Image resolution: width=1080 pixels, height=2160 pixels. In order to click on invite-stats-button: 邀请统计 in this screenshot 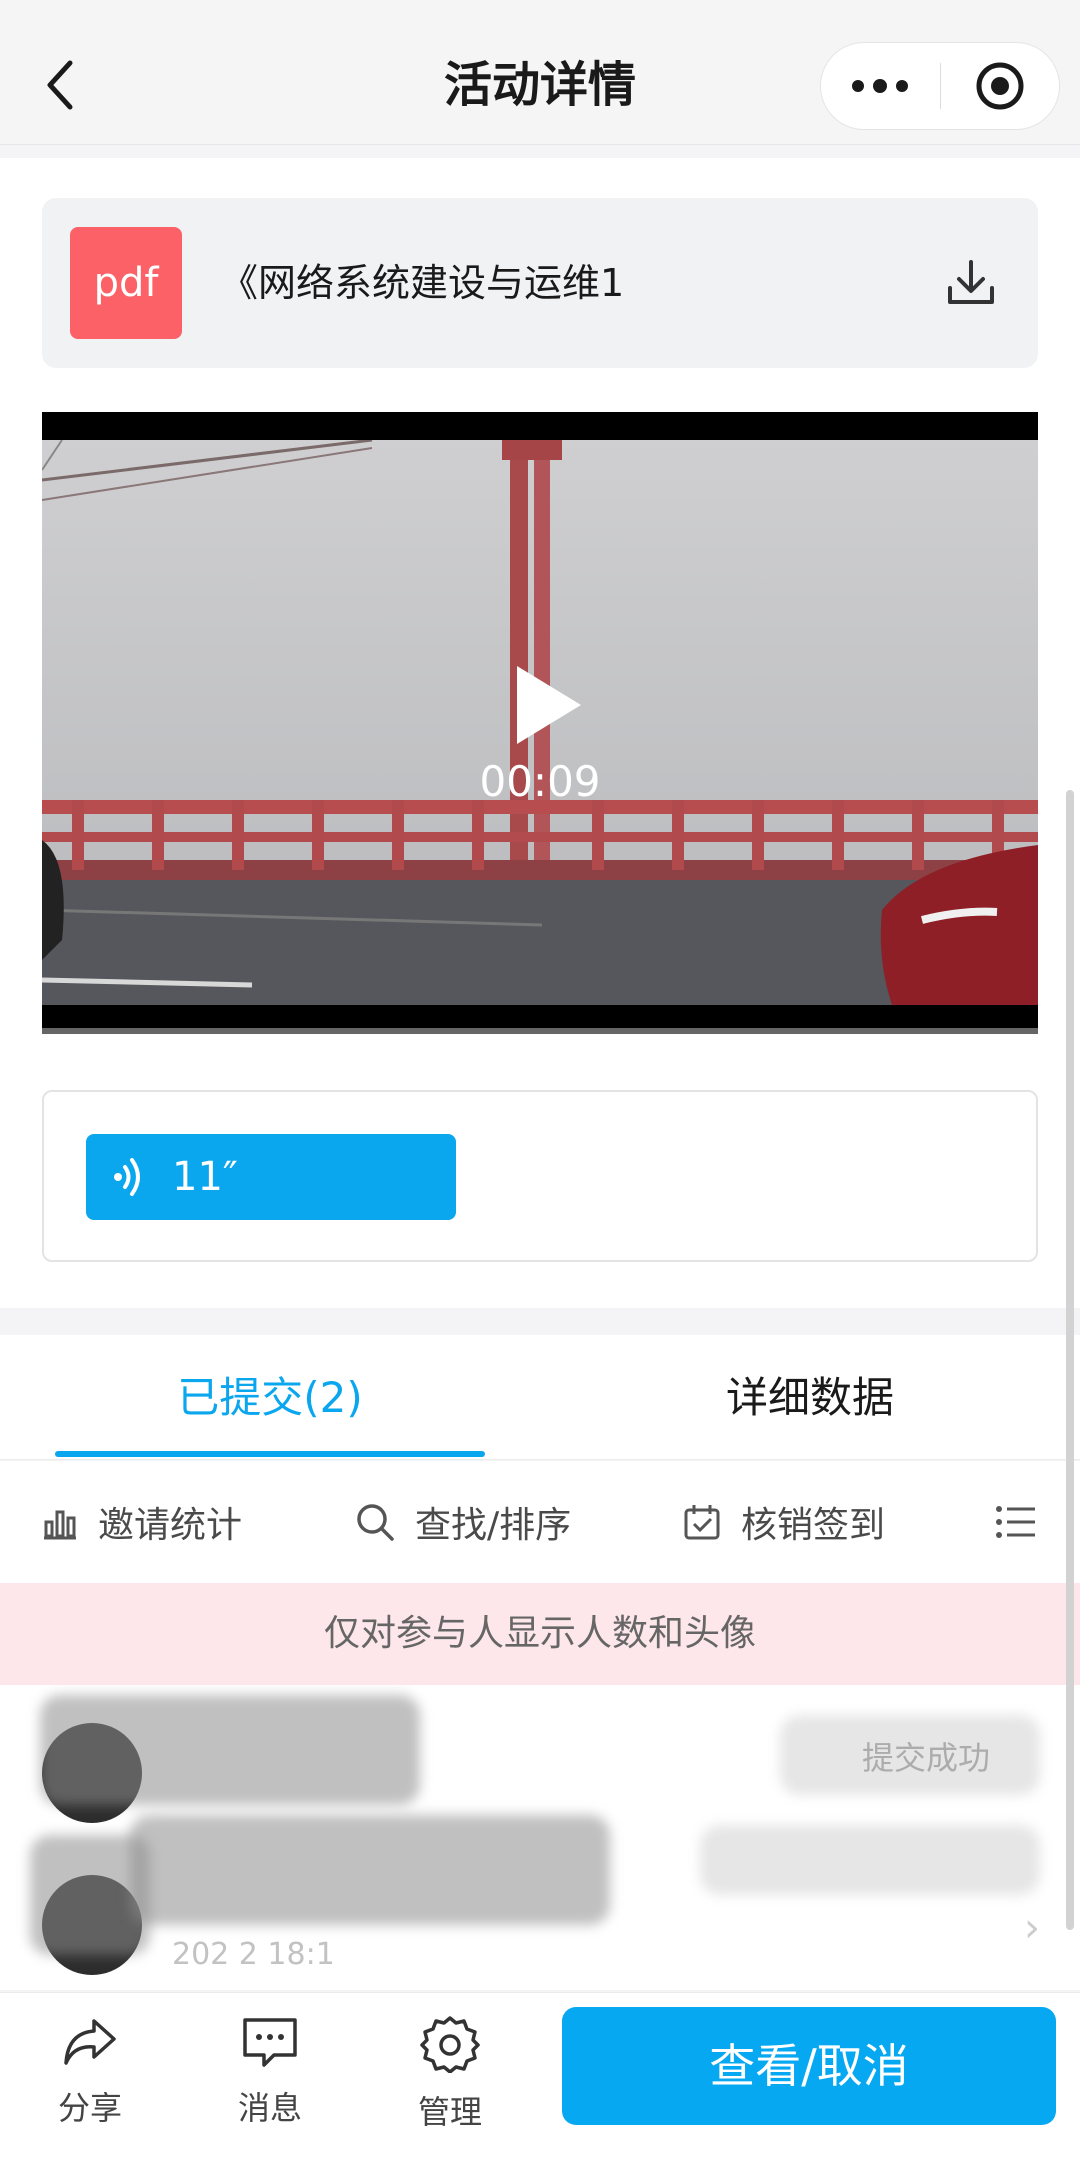, I will do `click(142, 1522)`.